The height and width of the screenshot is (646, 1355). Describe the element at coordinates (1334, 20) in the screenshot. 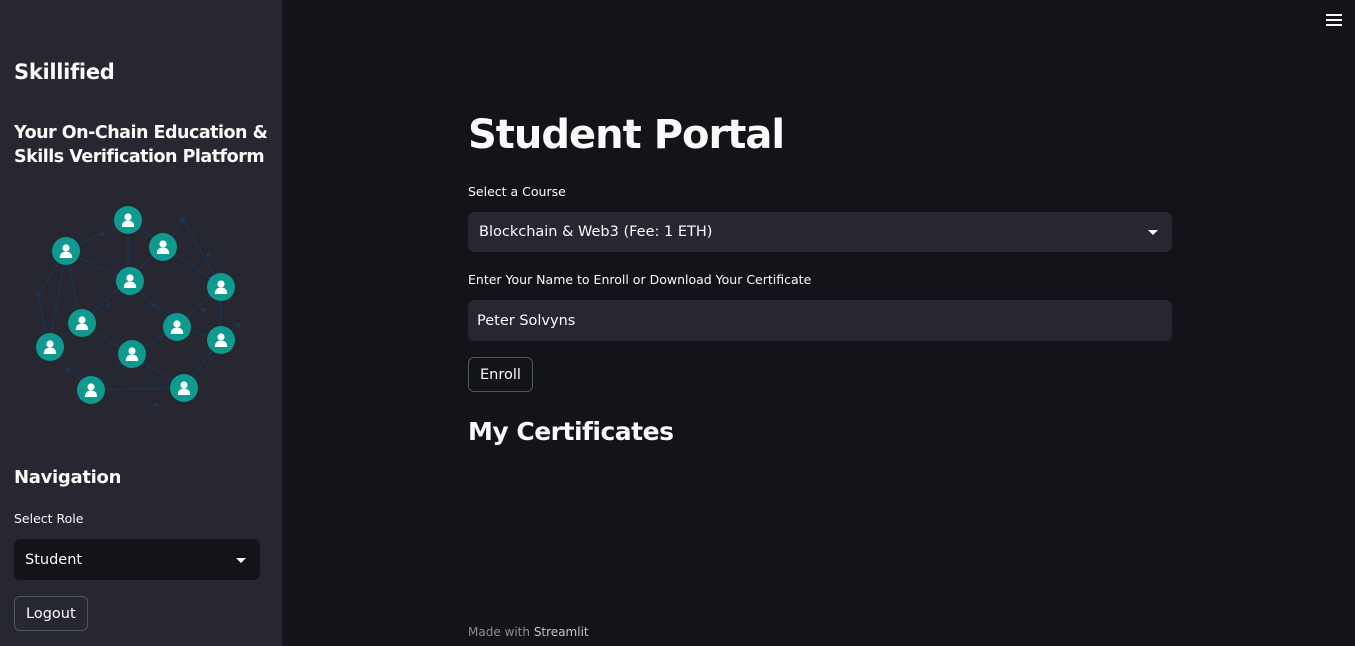

I see `hamburger-menu-icon` at that location.